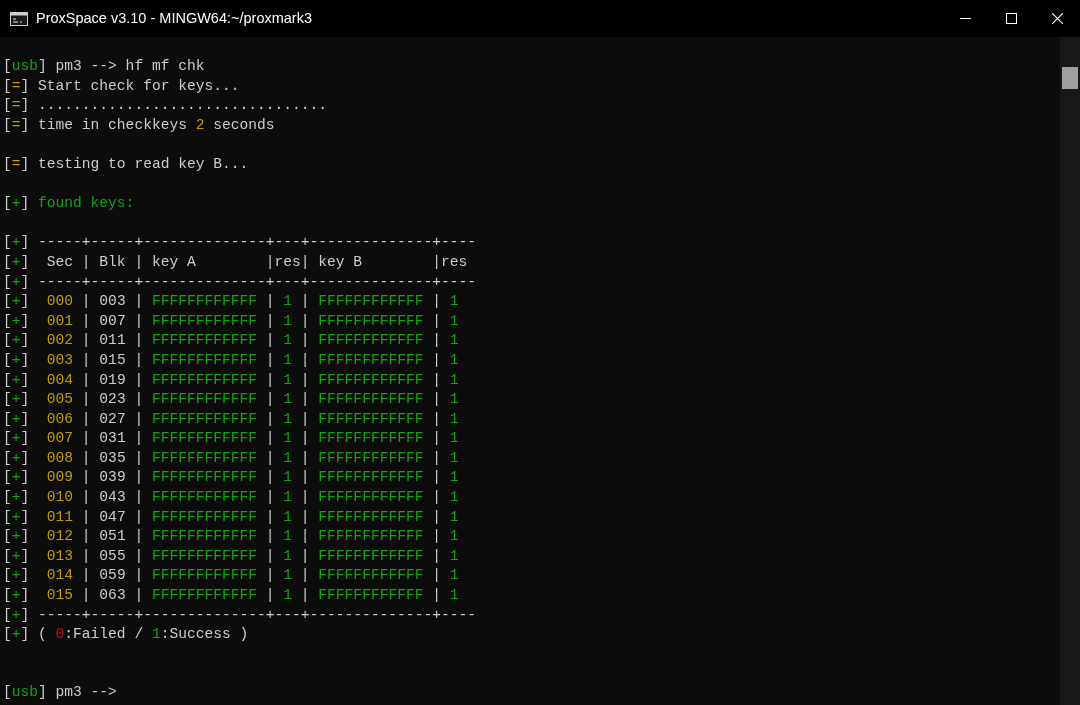  Describe the element at coordinates (231, 517) in the screenshot. I see `terminal-line: [+] 011 | 047 | FFFFFFFFFFFF | 1 | FFFFFFFFFFFF | 1` at that location.